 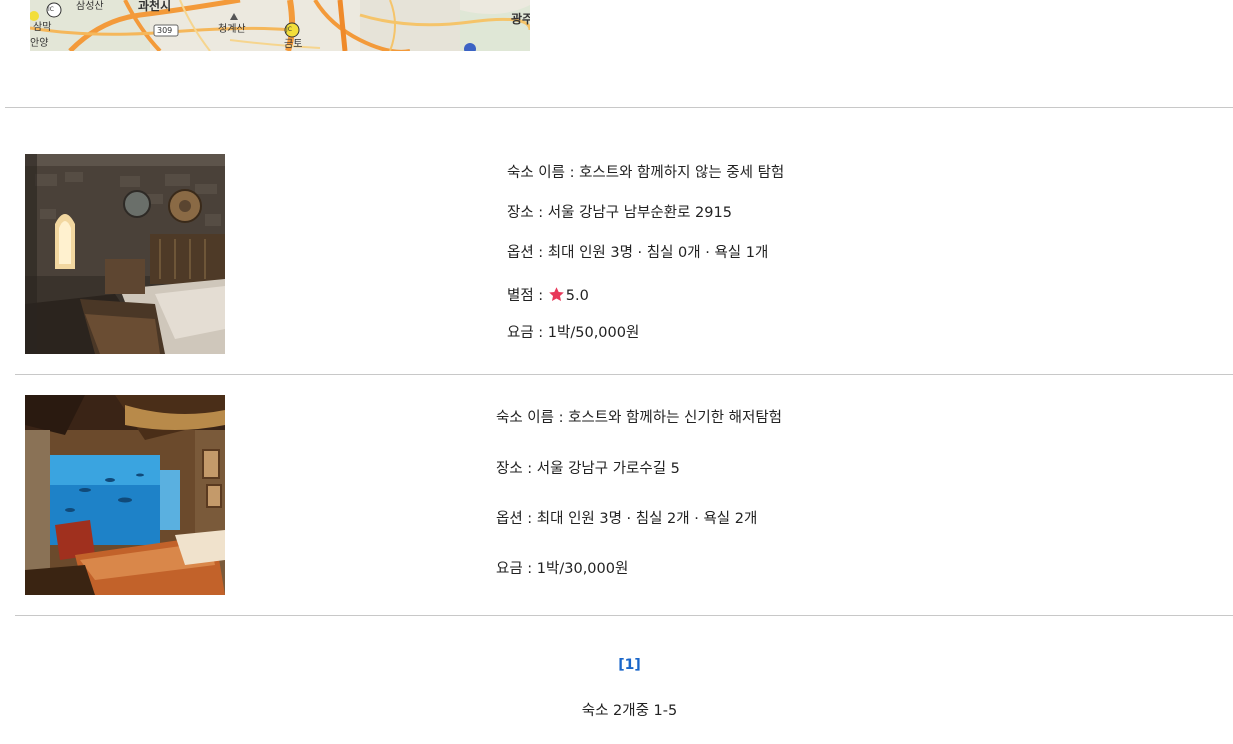 What do you see at coordinates (675, 418) in the screenshot?
I see `listing-name-value: 호스트와 함께하는 신기한 해저탐험` at bounding box center [675, 418].